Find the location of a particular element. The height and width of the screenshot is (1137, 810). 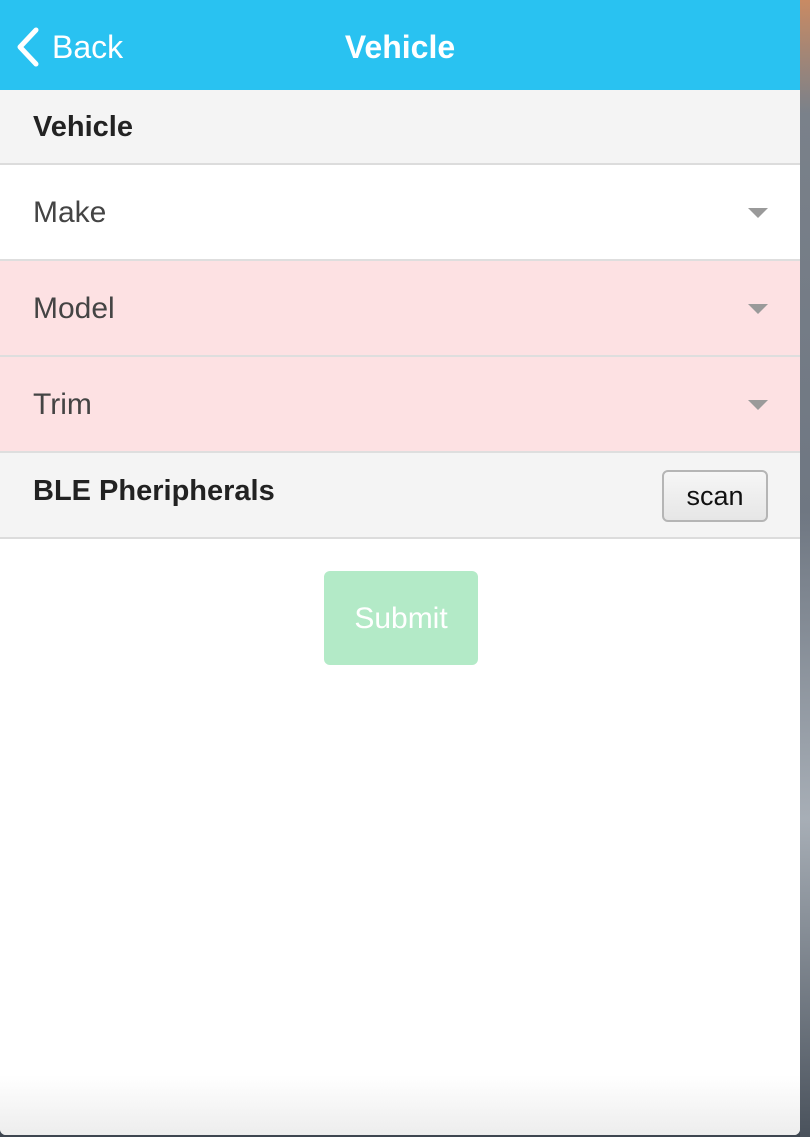

section-title: Vehicle is located at coordinates (83, 127).